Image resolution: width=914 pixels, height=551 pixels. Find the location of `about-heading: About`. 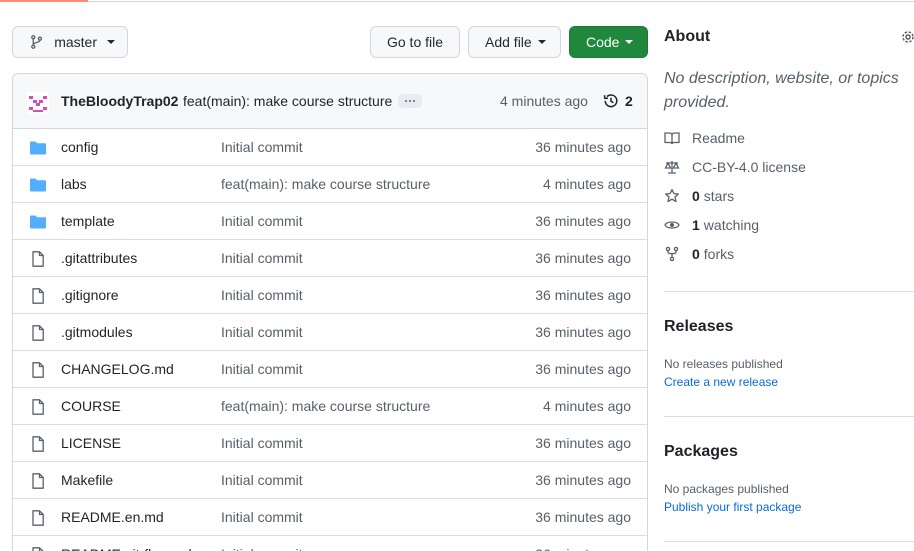

about-heading: About is located at coordinates (687, 36).